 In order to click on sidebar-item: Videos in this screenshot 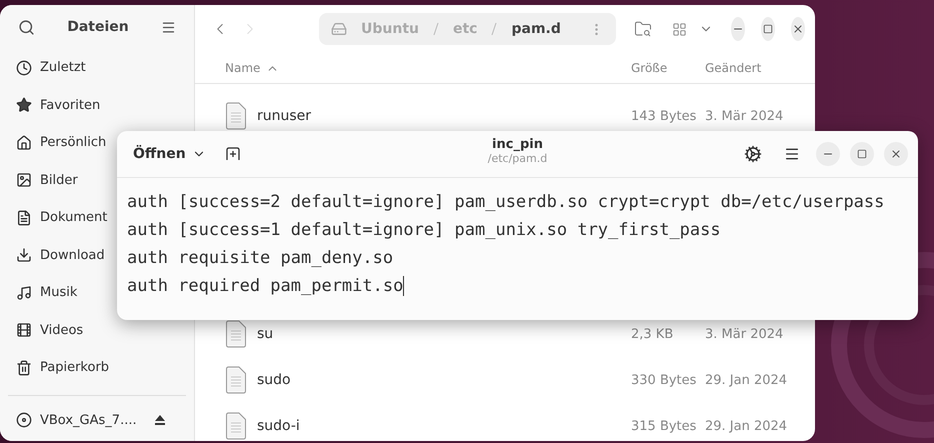, I will do `click(50, 330)`.